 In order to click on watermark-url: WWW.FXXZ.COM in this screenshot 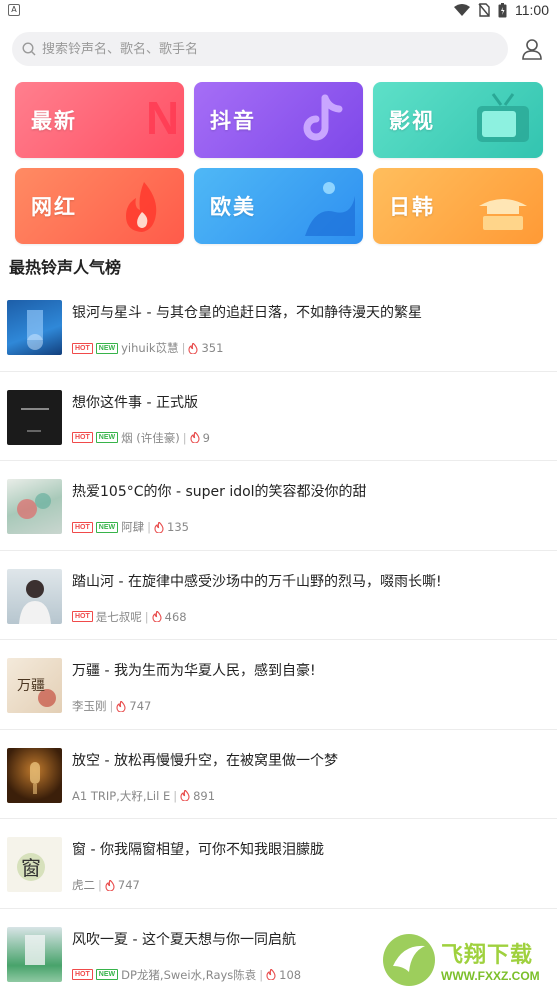, I will do `click(490, 976)`.